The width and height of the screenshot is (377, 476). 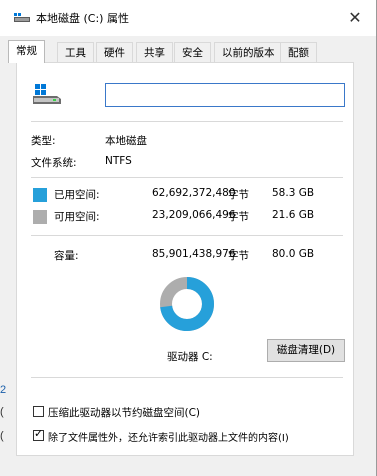 I want to click on free-space-bytes: 23,209,066,496, so click(x=194, y=215).